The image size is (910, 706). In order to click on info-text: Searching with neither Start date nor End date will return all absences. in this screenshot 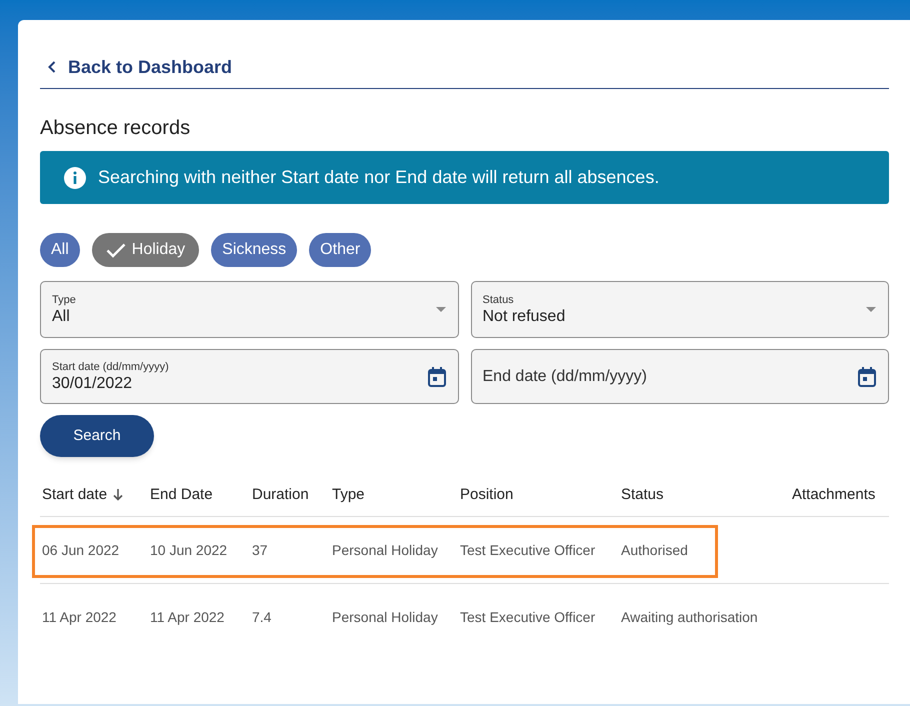, I will do `click(379, 177)`.